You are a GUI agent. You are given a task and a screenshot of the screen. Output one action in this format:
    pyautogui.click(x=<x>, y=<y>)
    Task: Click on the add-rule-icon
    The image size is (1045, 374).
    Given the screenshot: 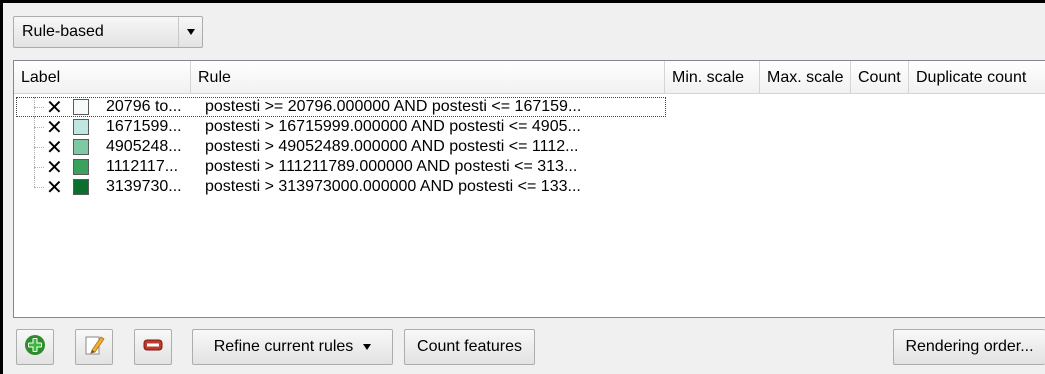 What is the action you would take?
    pyautogui.click(x=35, y=347)
    